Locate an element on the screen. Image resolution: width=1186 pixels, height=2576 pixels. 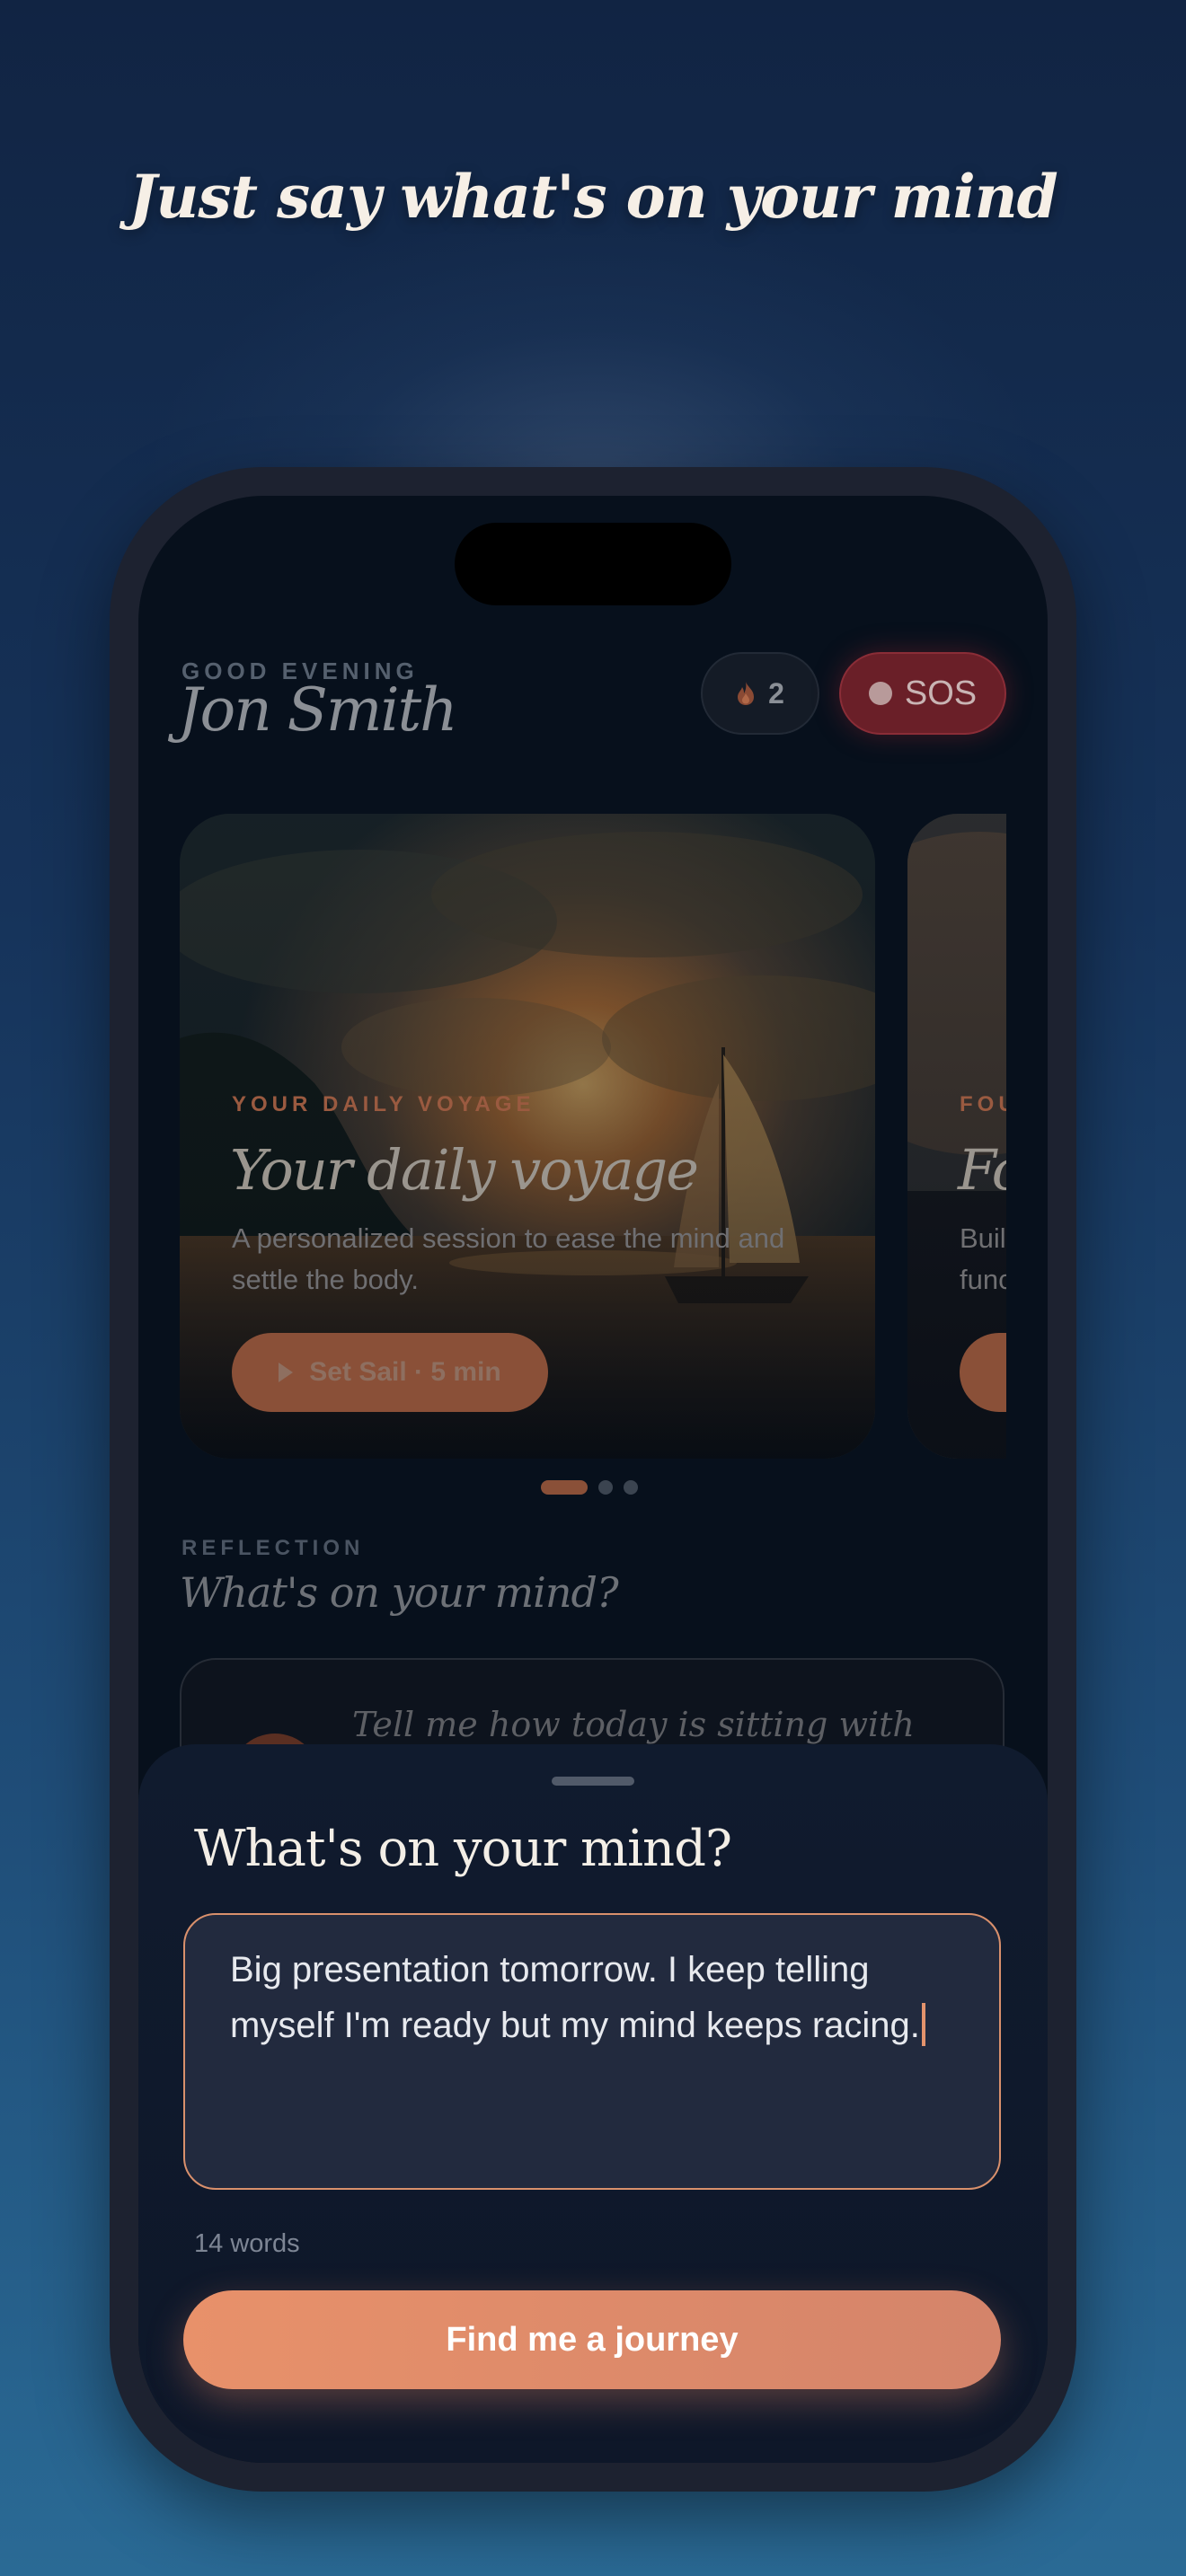
reflection-title: What's on your mind? is located at coordinates (399, 1592).